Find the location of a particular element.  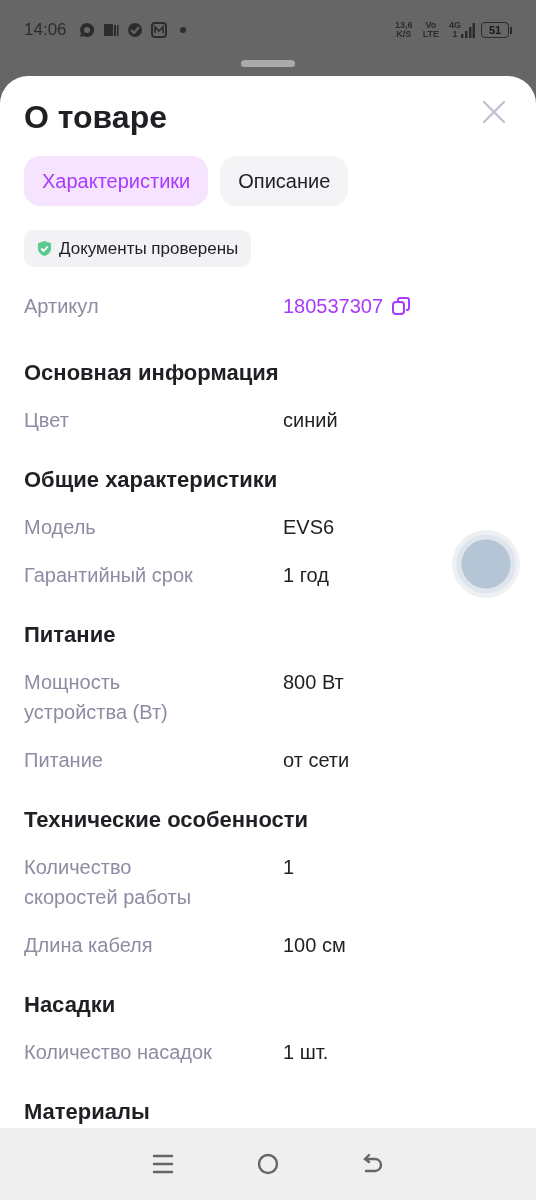

spec-label: Питание is located at coordinates (64, 760).